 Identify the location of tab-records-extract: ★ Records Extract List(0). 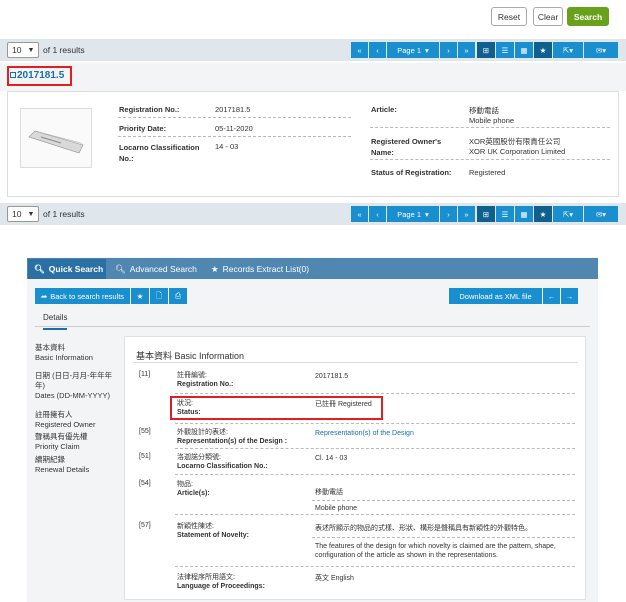
(261, 269).